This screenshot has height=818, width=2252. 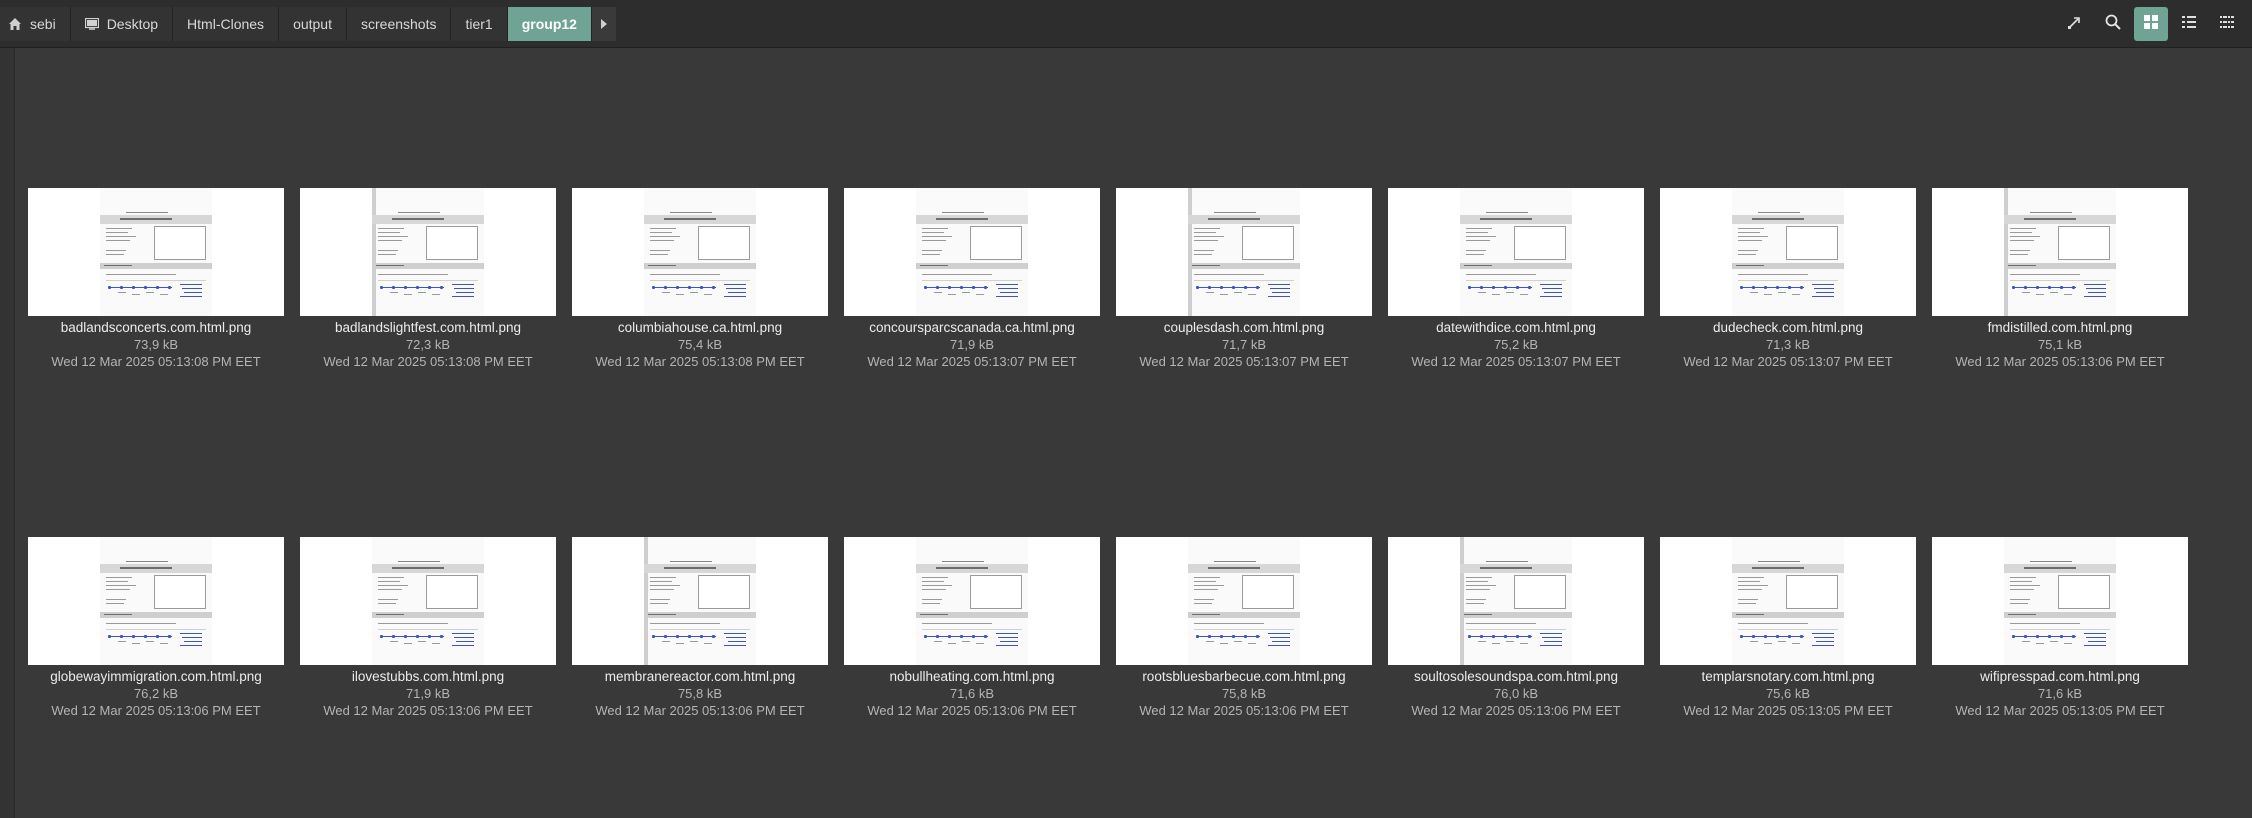 I want to click on file-date: Wed 12 Mar 2025 05:13:05 PM EET, so click(x=1788, y=710).